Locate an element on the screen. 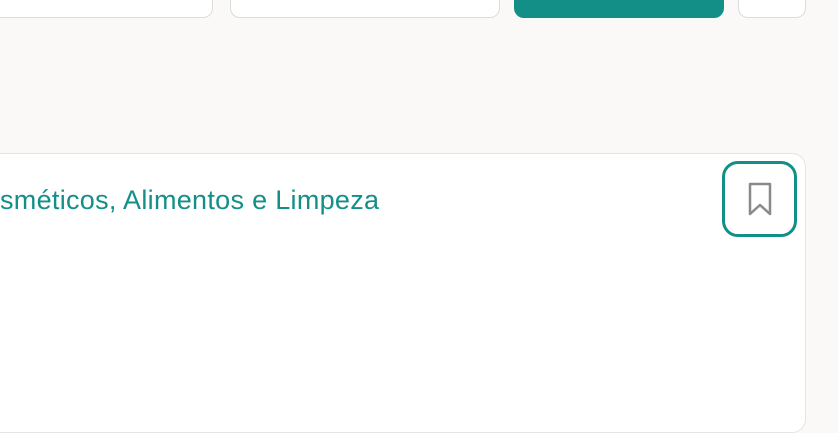 This screenshot has width=838, height=433. bookmark-button is located at coordinates (759, 199).